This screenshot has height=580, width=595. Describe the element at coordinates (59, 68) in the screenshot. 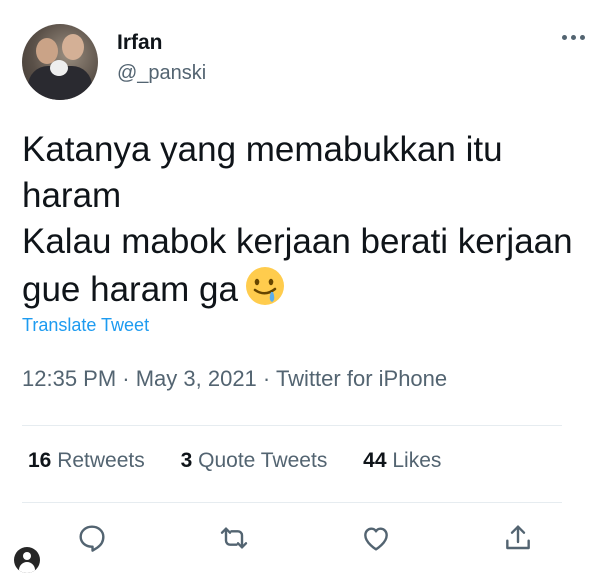

I see `avatar-dog` at that location.